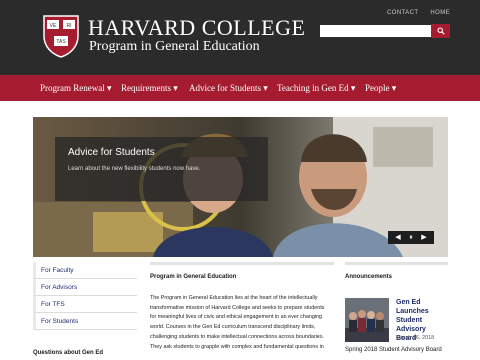 Image resolution: width=480 pixels, height=360 pixels. What do you see at coordinates (53, 26) in the screenshot?
I see `shield-ve: VE` at bounding box center [53, 26].